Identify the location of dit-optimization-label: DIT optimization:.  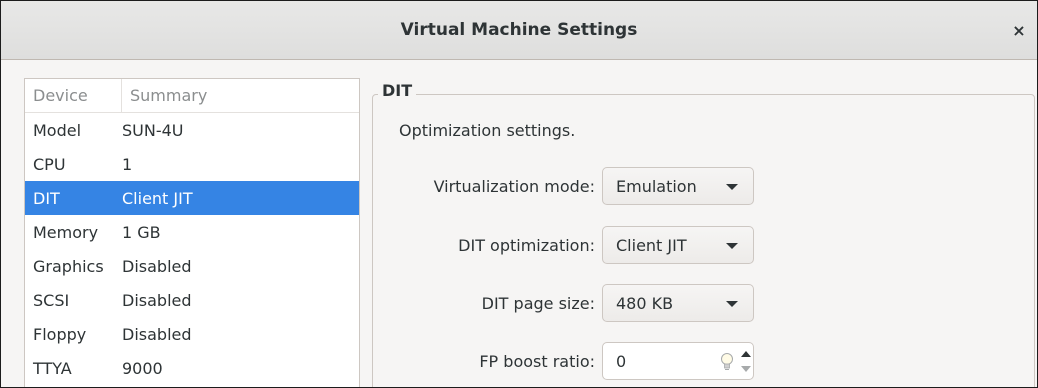
(526, 245).